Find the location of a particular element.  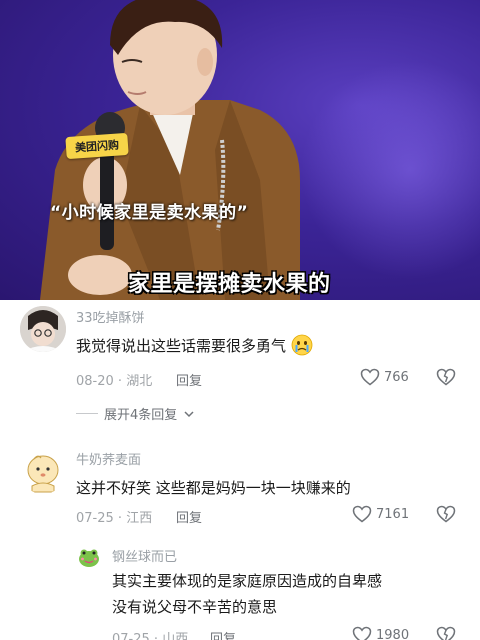

comment-username: 钢丝球而已 is located at coordinates (144, 555).